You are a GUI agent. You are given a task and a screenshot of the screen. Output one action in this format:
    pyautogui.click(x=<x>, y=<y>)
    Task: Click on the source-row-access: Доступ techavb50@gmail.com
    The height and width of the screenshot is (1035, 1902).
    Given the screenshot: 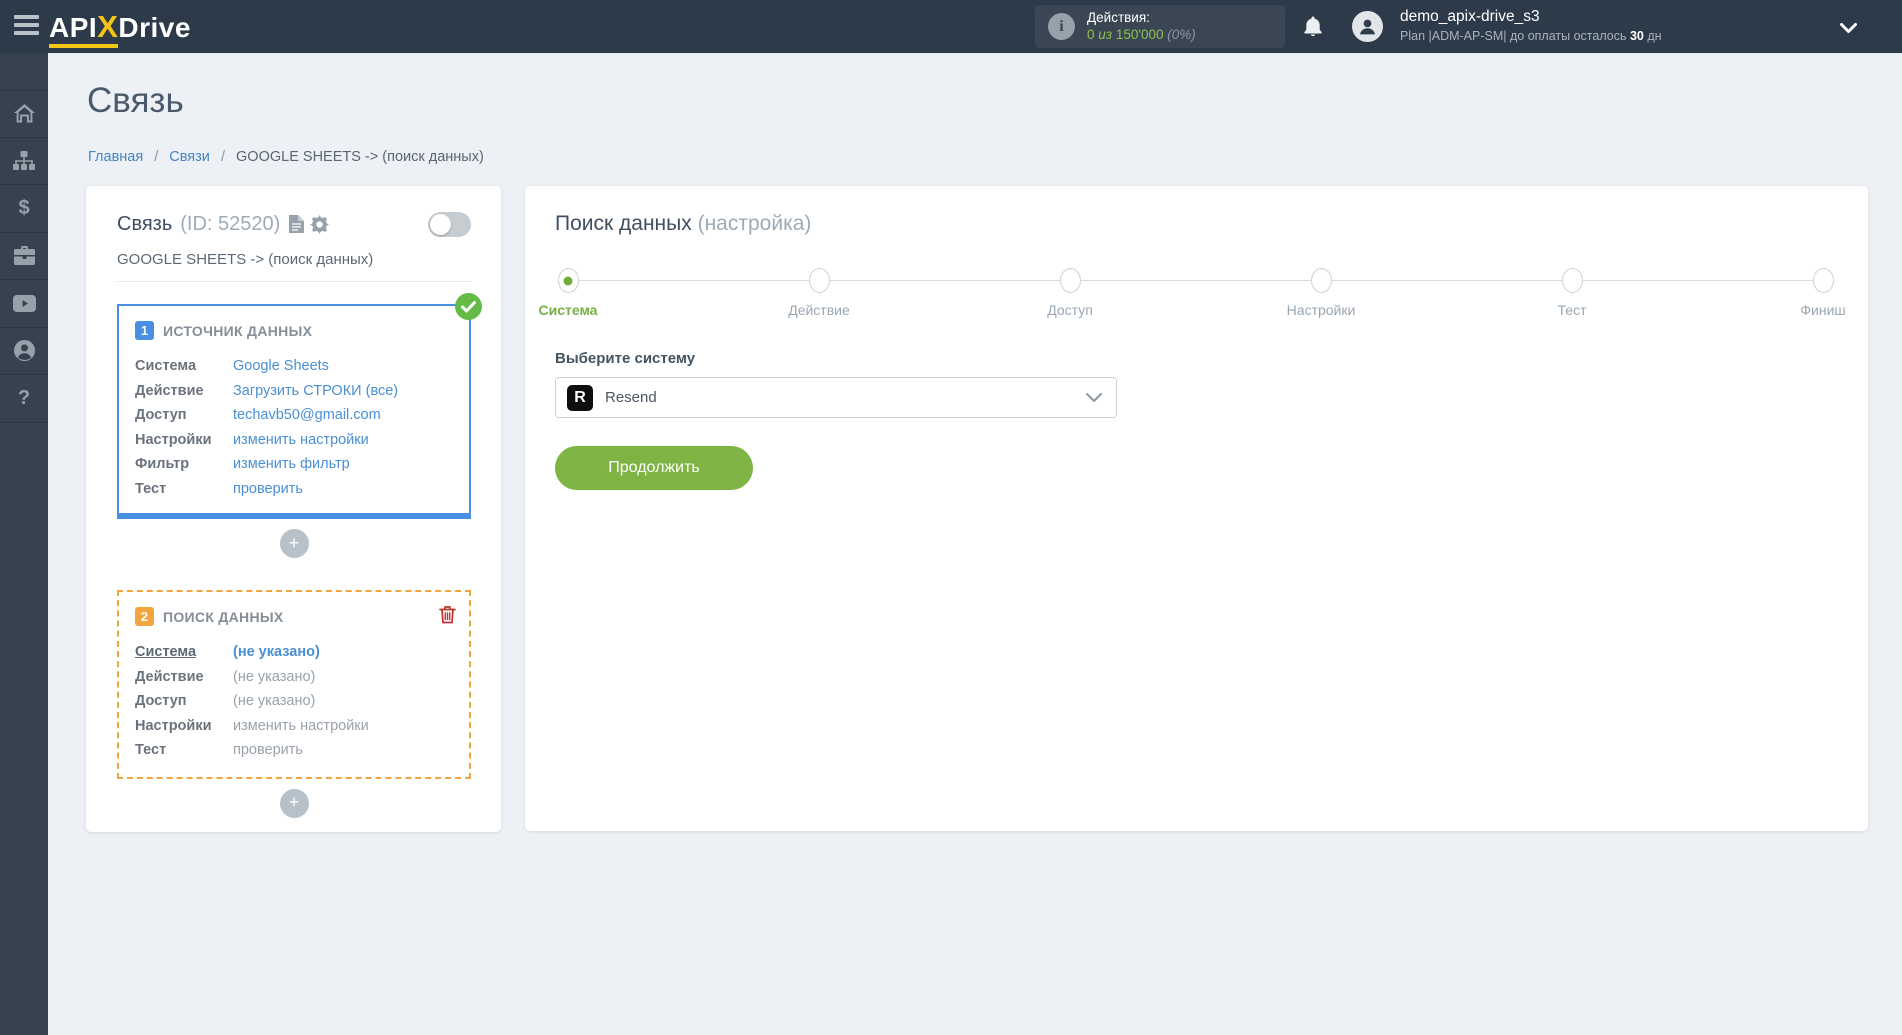 What is the action you would take?
    pyautogui.click(x=258, y=415)
    